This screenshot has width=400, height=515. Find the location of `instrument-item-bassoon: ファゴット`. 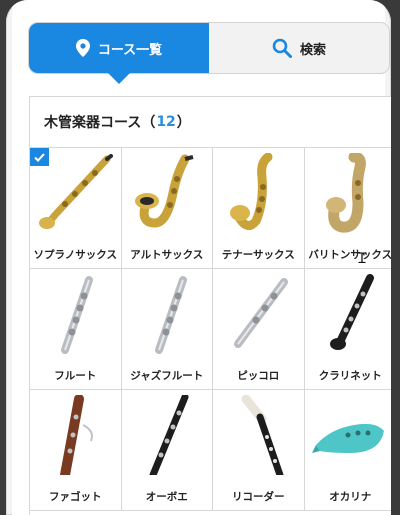

instrument-item-bassoon: ファゴット is located at coordinates (76, 450).